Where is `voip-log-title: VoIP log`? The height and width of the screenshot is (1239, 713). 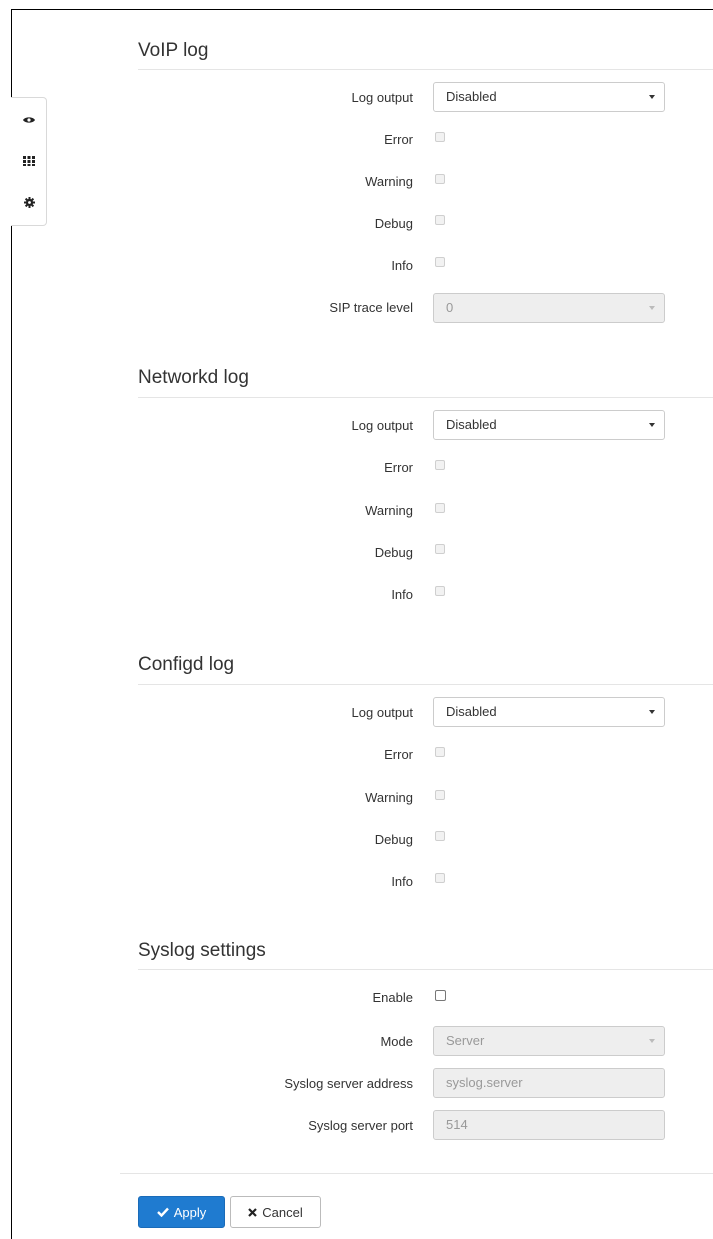
voip-log-title: VoIP log is located at coordinates (173, 50).